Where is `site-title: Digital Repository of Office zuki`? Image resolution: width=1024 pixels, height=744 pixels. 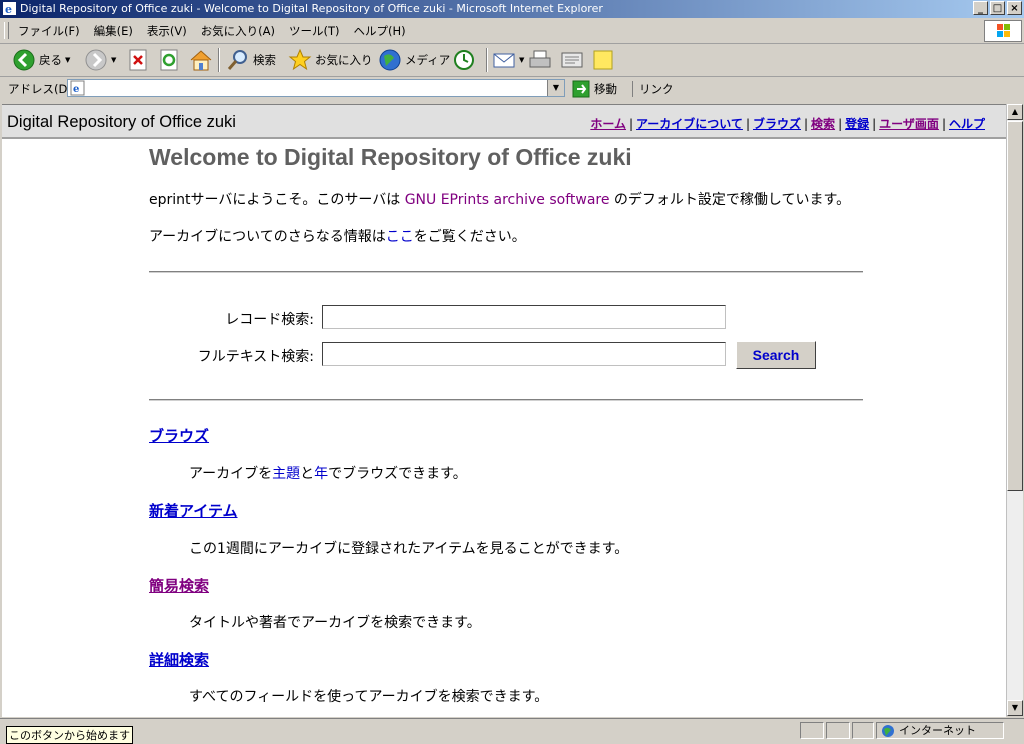 site-title: Digital Repository of Office zuki is located at coordinates (121, 122).